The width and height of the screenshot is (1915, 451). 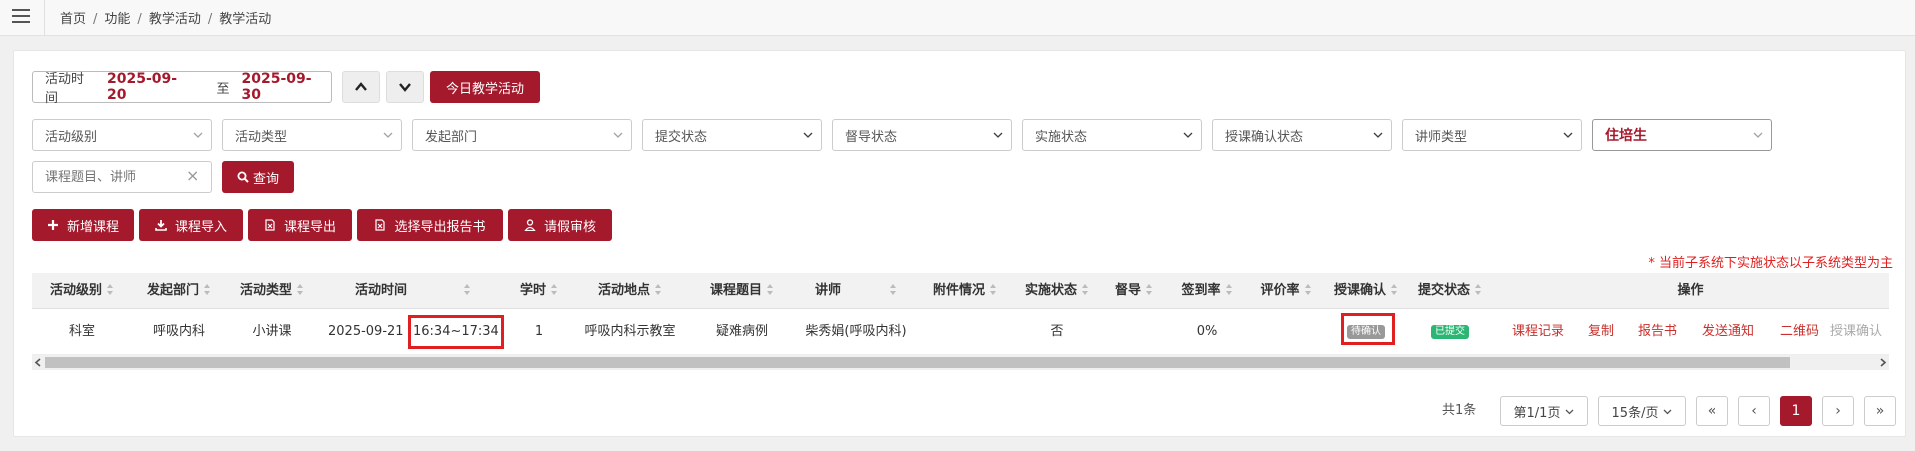 I want to click on horizontal-scrollbar, so click(x=960, y=362).